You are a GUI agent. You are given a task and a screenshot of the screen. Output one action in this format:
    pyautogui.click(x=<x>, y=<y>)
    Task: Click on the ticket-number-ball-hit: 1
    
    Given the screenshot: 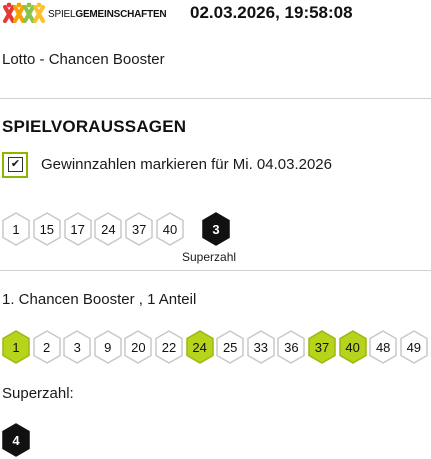 What is the action you would take?
    pyautogui.click(x=16, y=347)
    